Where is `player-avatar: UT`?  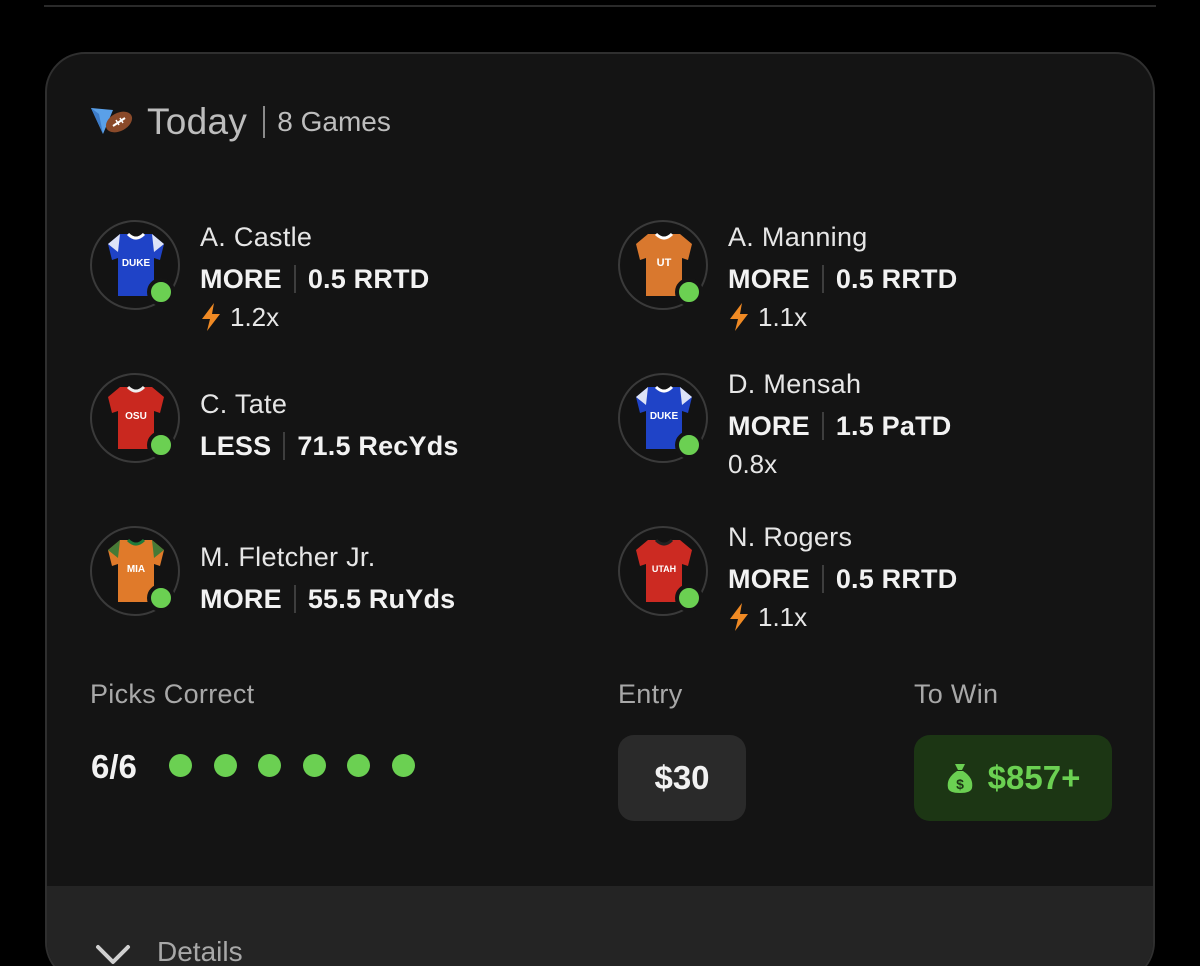 player-avatar: UT is located at coordinates (663, 265).